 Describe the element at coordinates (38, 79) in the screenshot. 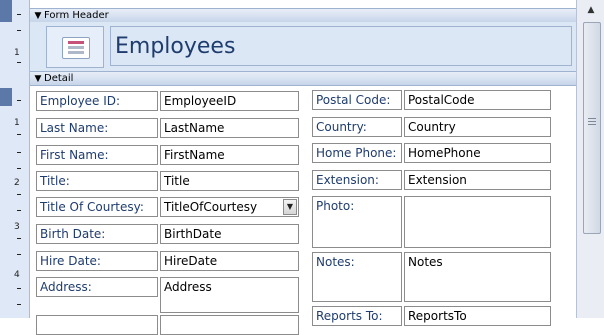

I see `section-arrow-icon: ▼` at that location.